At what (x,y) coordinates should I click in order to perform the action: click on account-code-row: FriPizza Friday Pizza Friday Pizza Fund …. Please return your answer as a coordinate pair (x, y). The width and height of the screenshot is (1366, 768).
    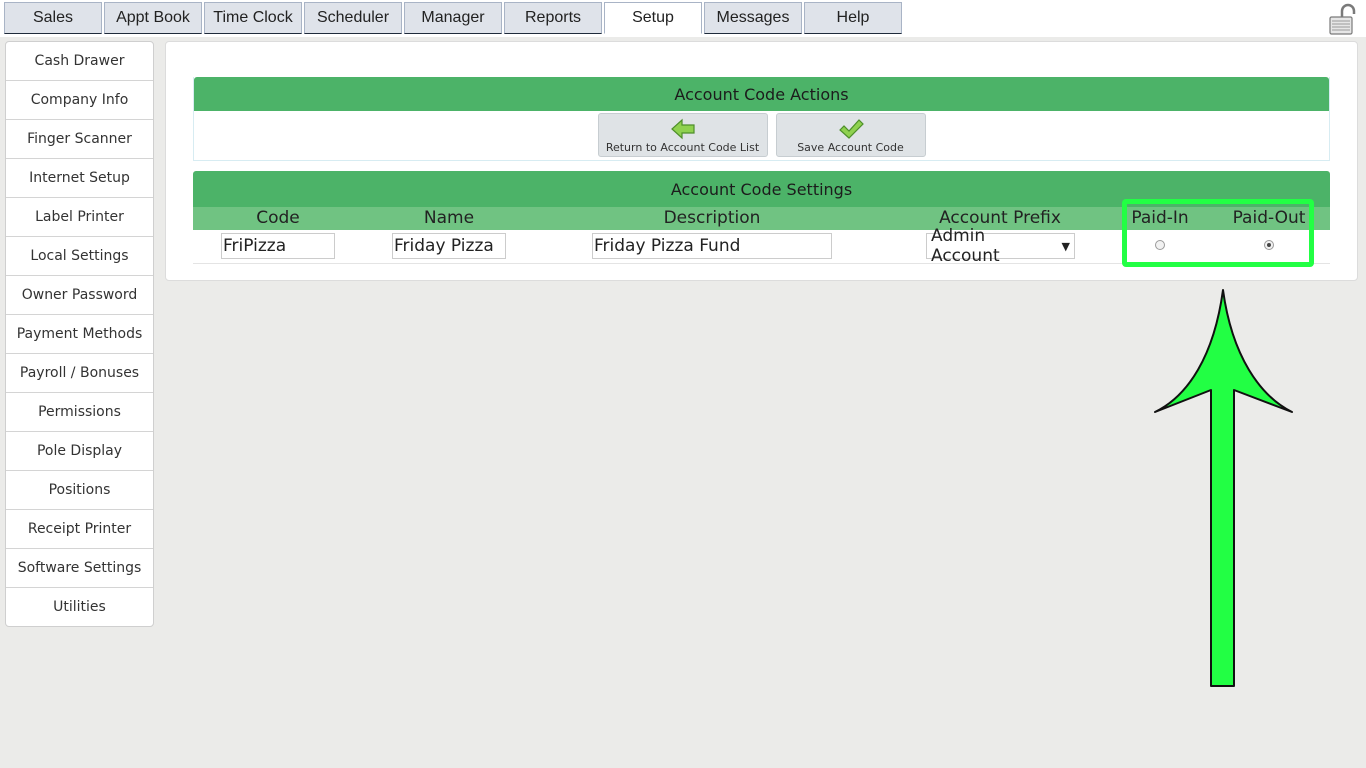
    Looking at the image, I should click on (761, 246).